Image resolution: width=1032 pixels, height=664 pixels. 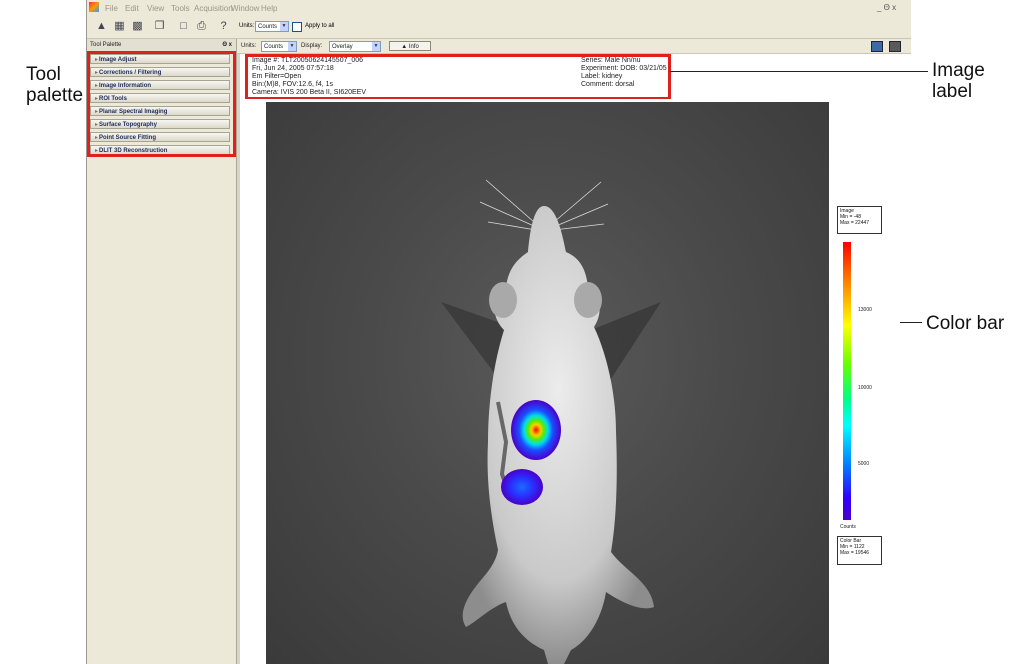 What do you see at coordinates (297, 27) in the screenshot?
I see `apply-all-checkbox` at bounding box center [297, 27].